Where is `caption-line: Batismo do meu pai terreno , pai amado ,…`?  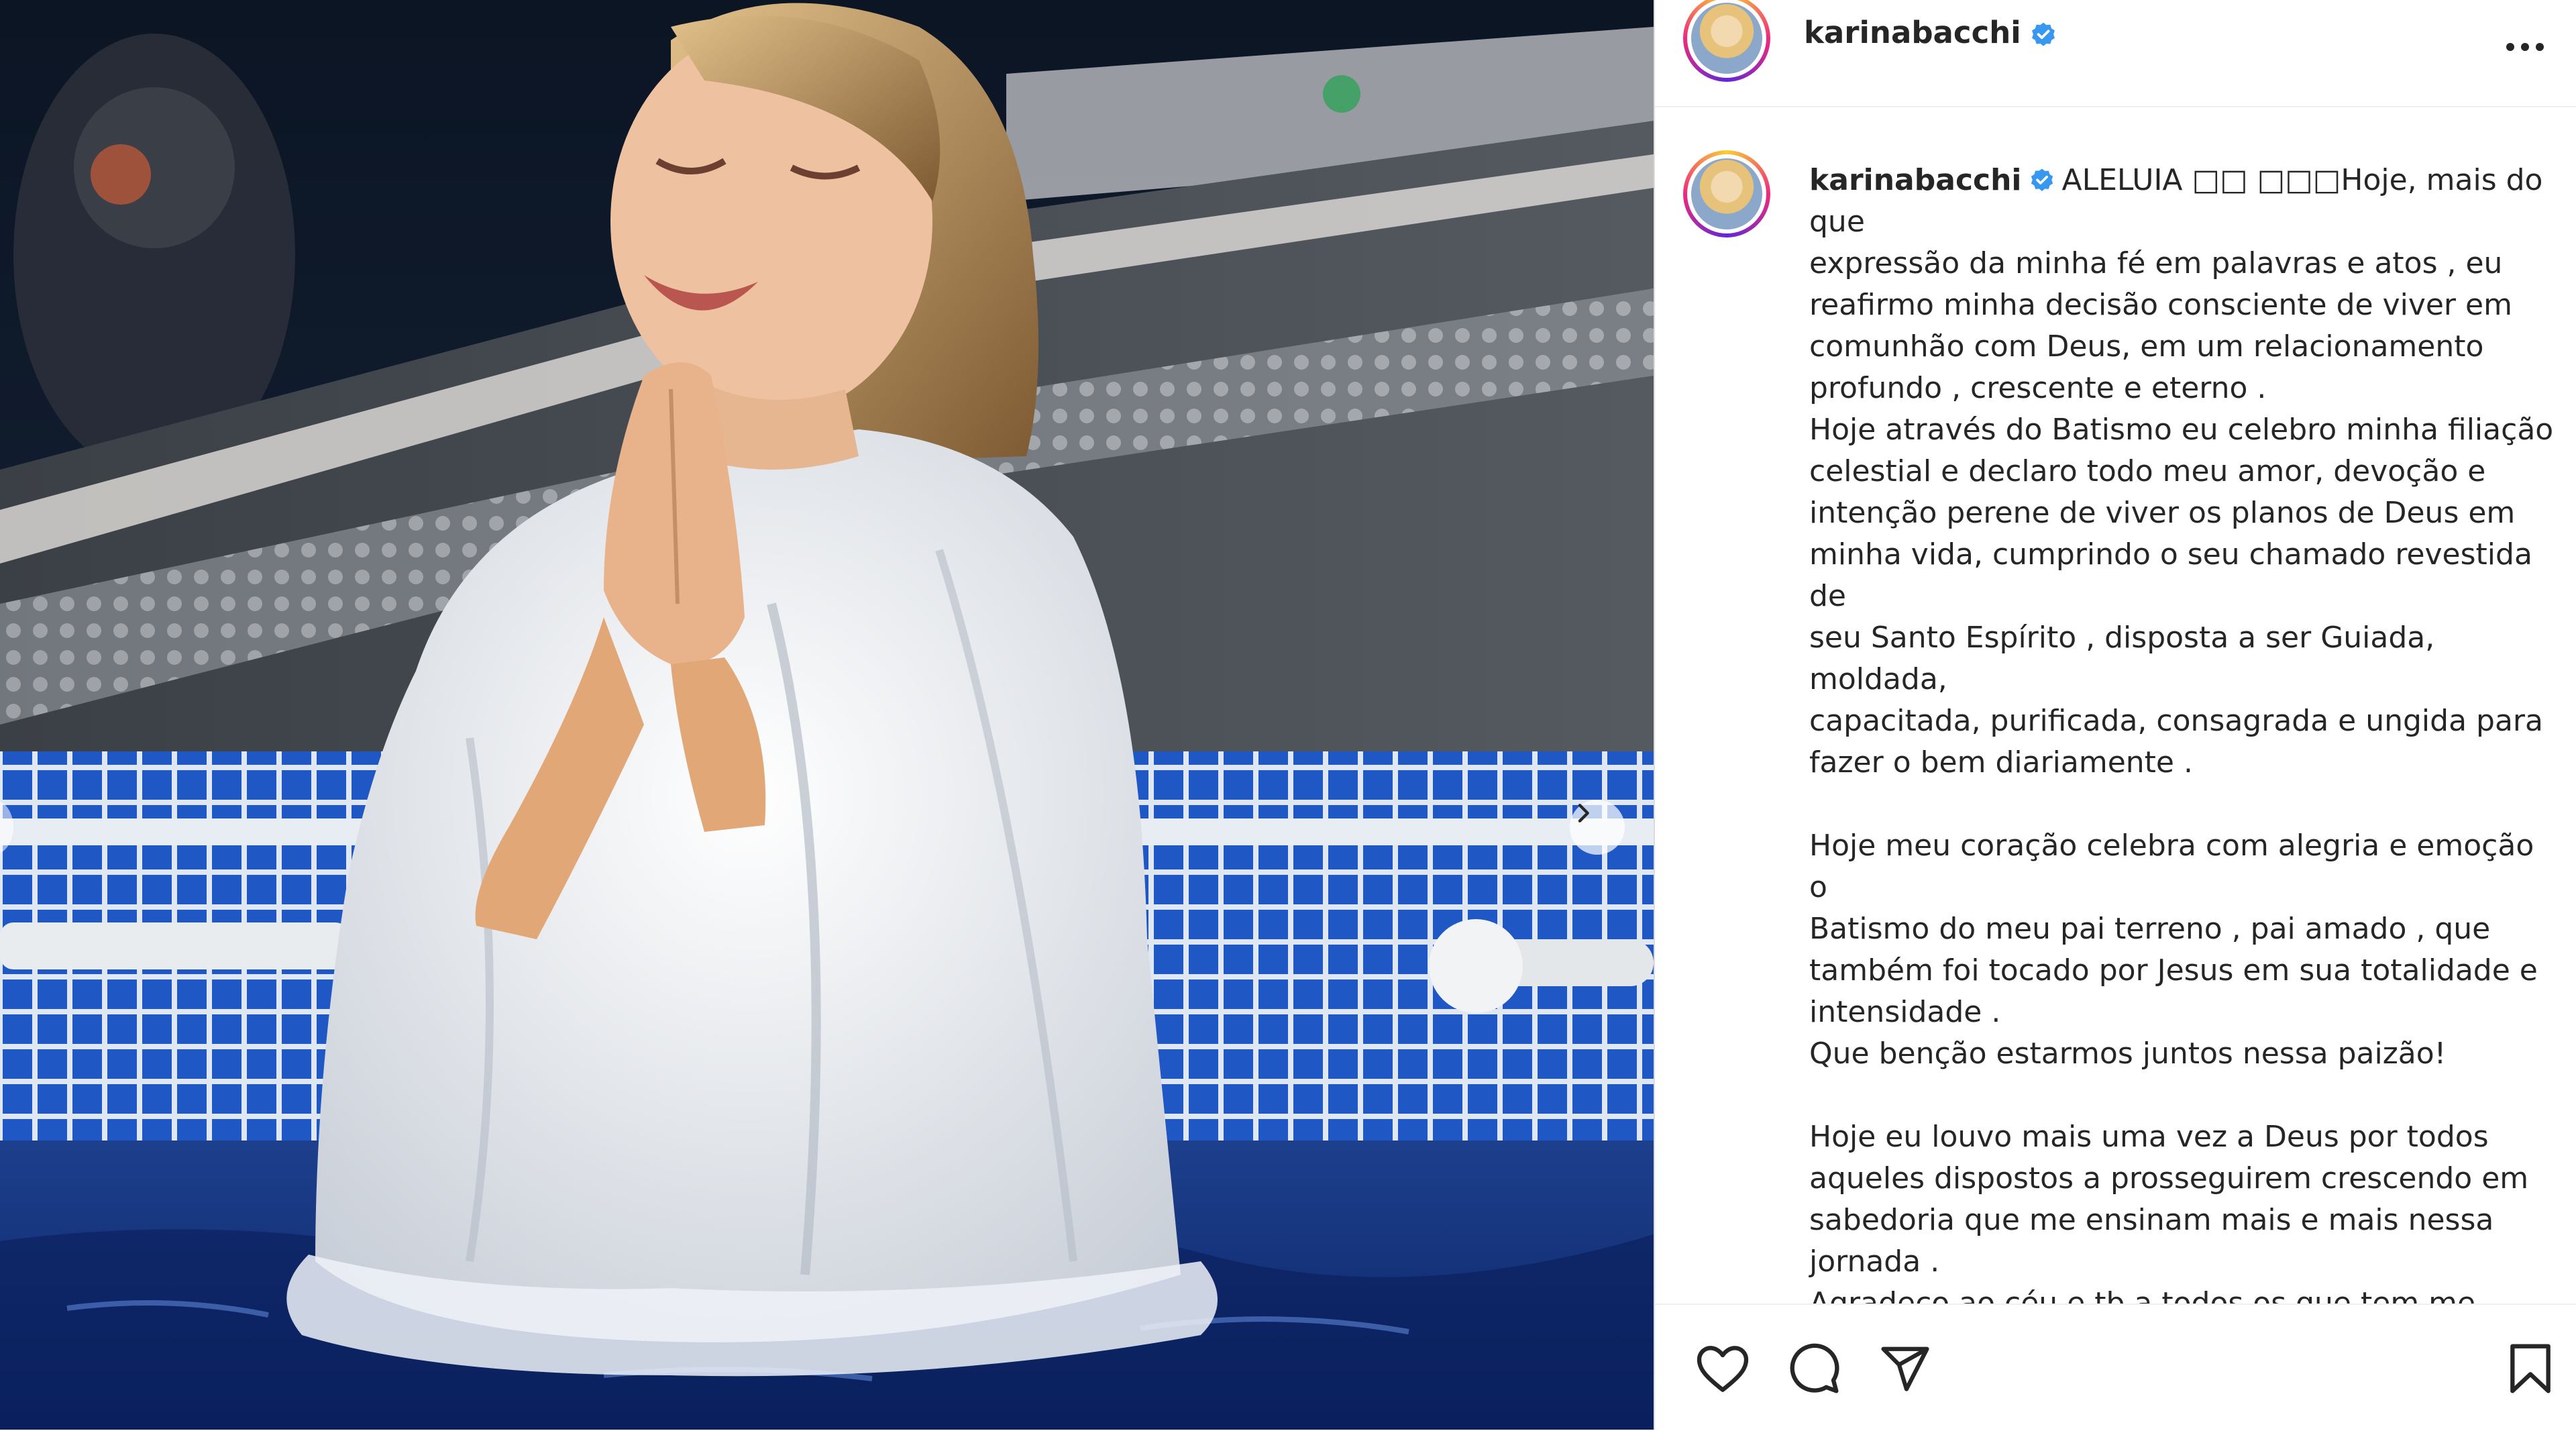
caption-line: Batismo do meu pai terreno , pai amado ,… is located at coordinates (2150, 929).